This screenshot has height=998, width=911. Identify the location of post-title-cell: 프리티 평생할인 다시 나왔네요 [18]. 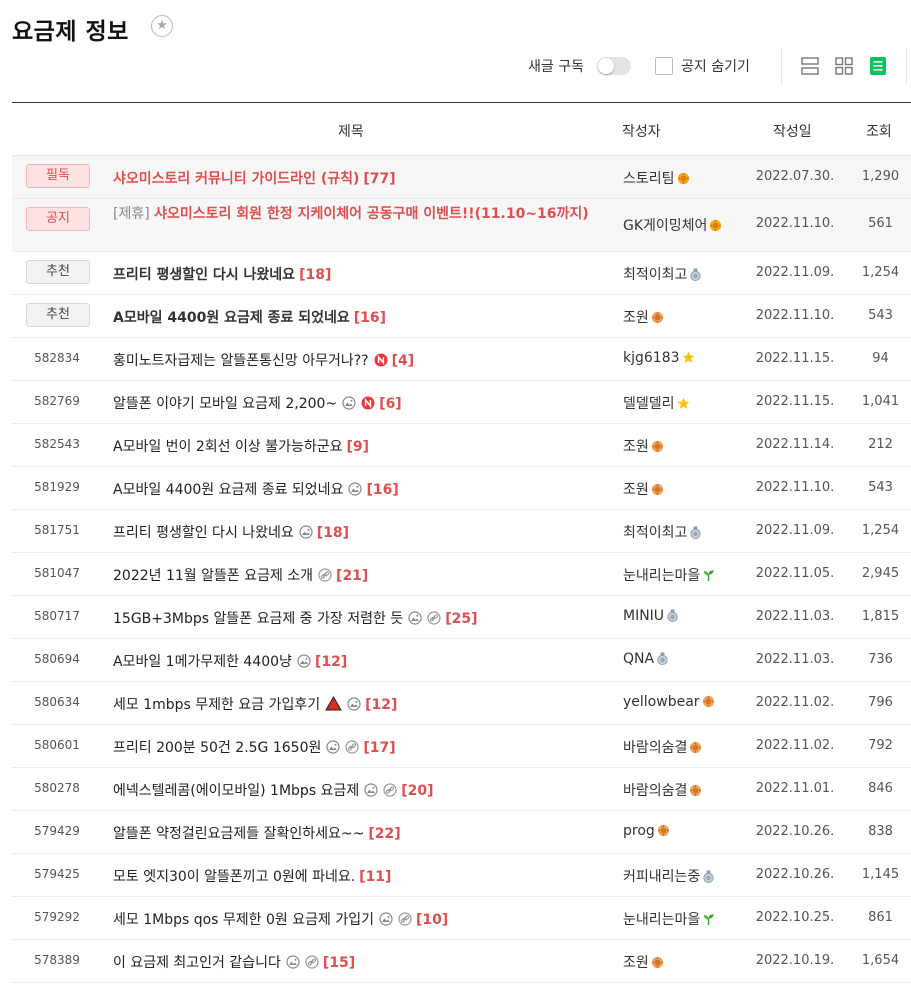
(358, 532).